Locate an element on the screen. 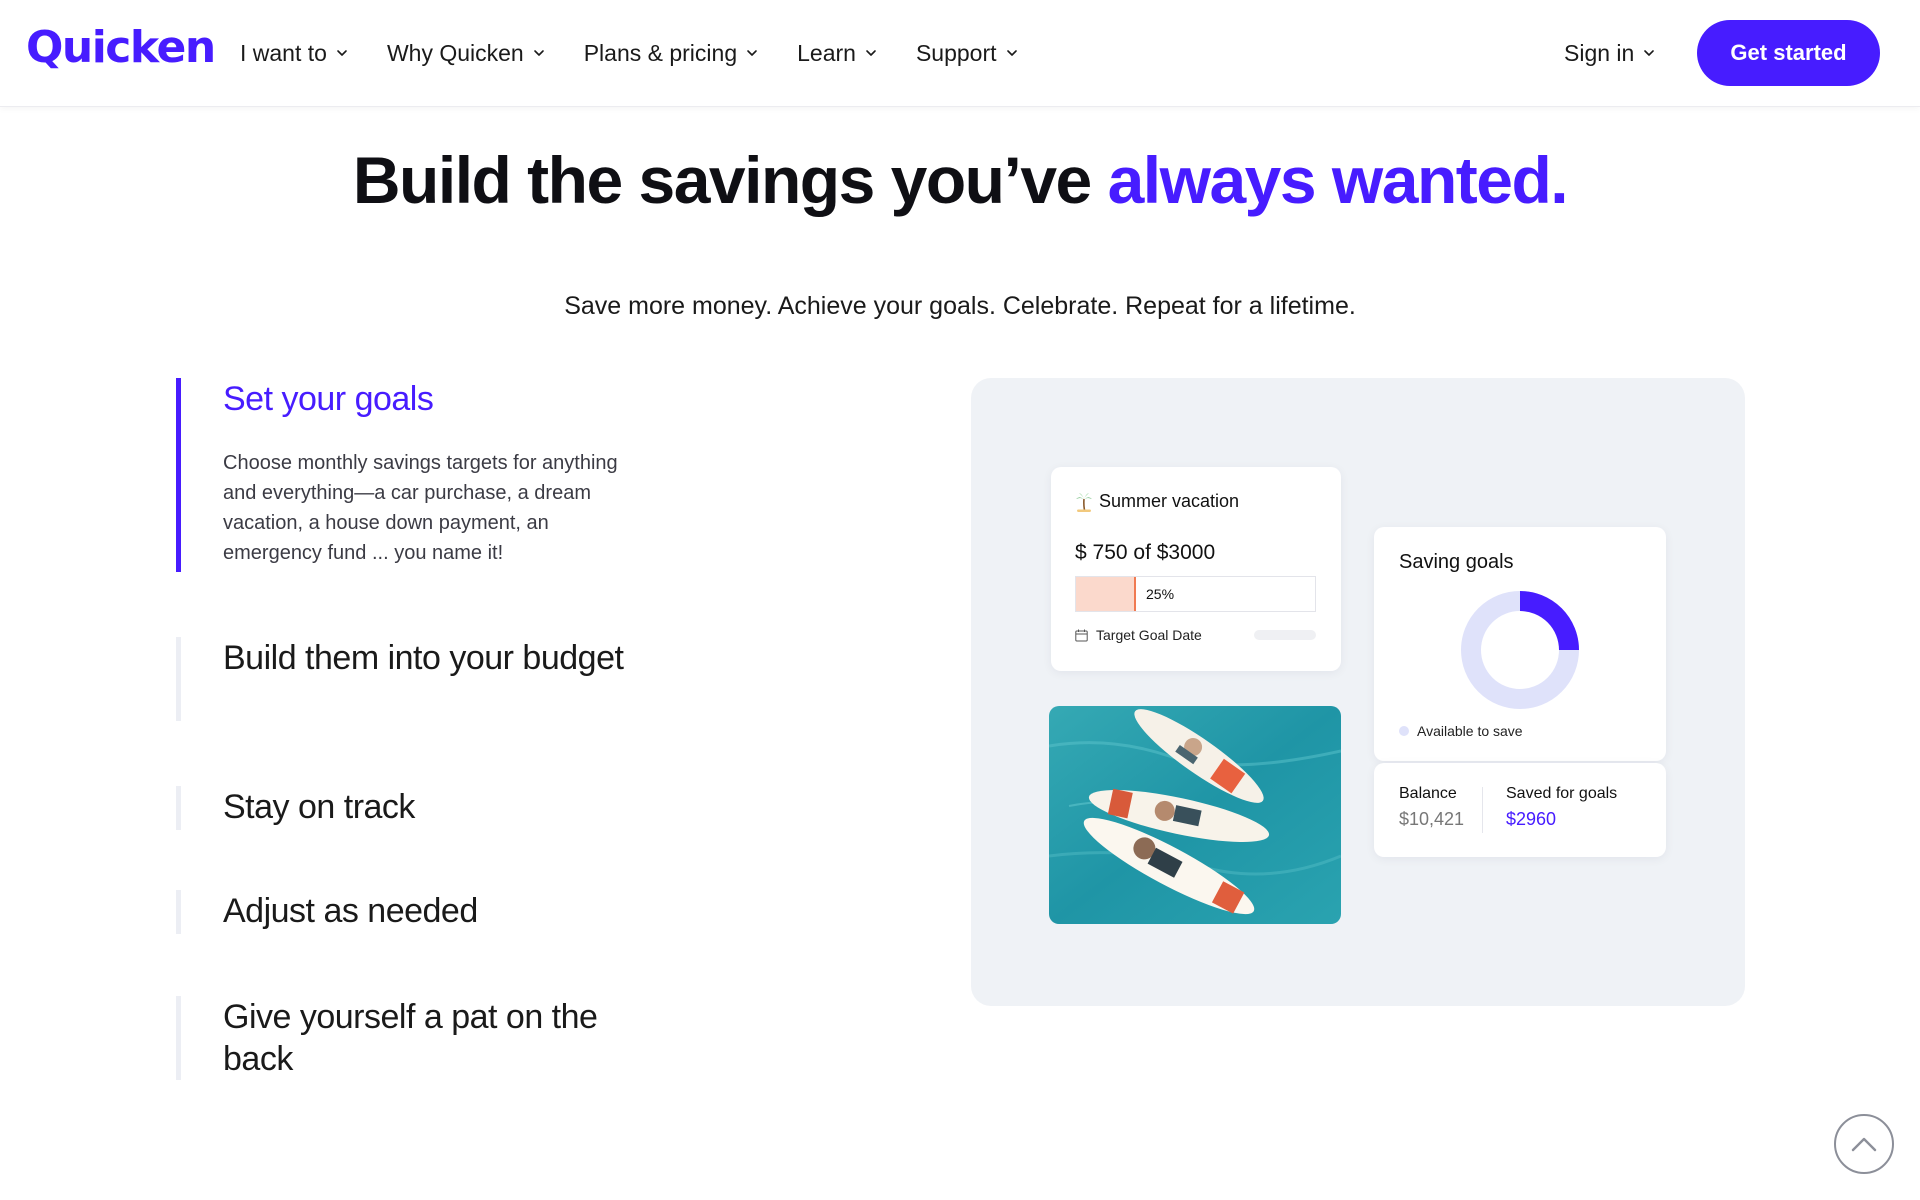 The height and width of the screenshot is (1200, 1920). palm-tree-icon is located at coordinates (1084, 502).